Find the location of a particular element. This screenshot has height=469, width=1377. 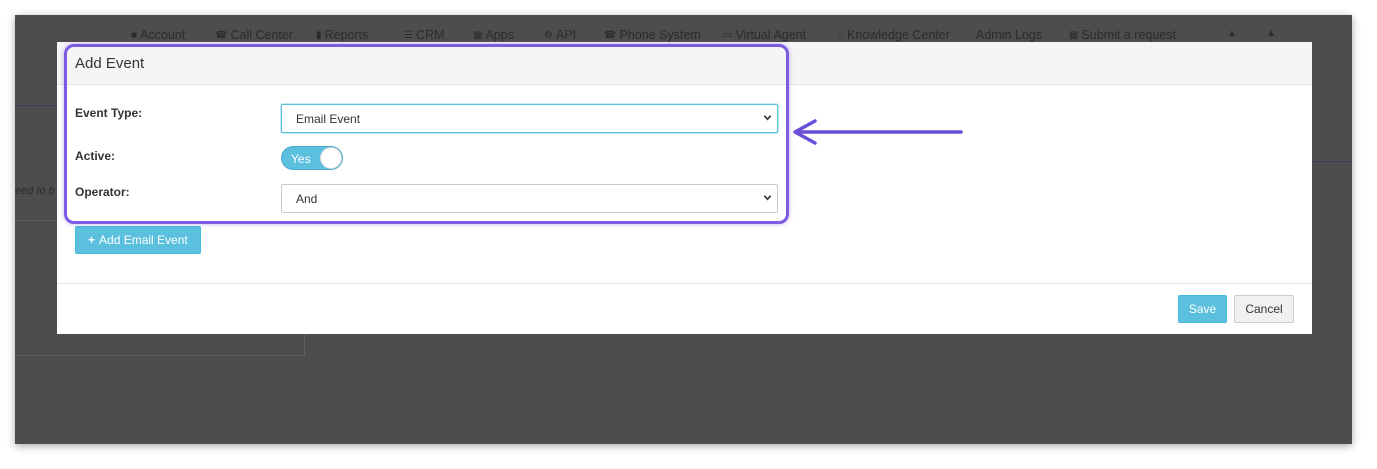

nav-item-apps: ▦ Apps is located at coordinates (493, 35).